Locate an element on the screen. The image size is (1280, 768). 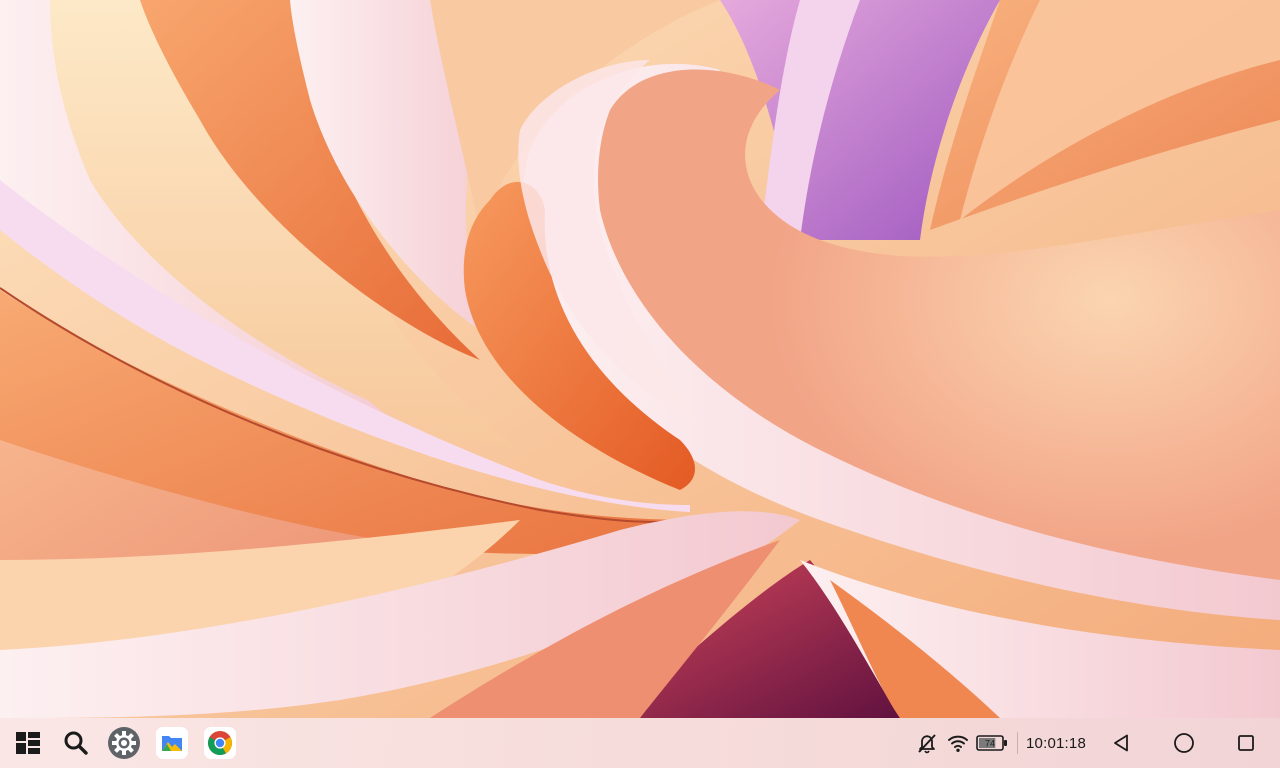
home-button is located at coordinates (1184, 743).